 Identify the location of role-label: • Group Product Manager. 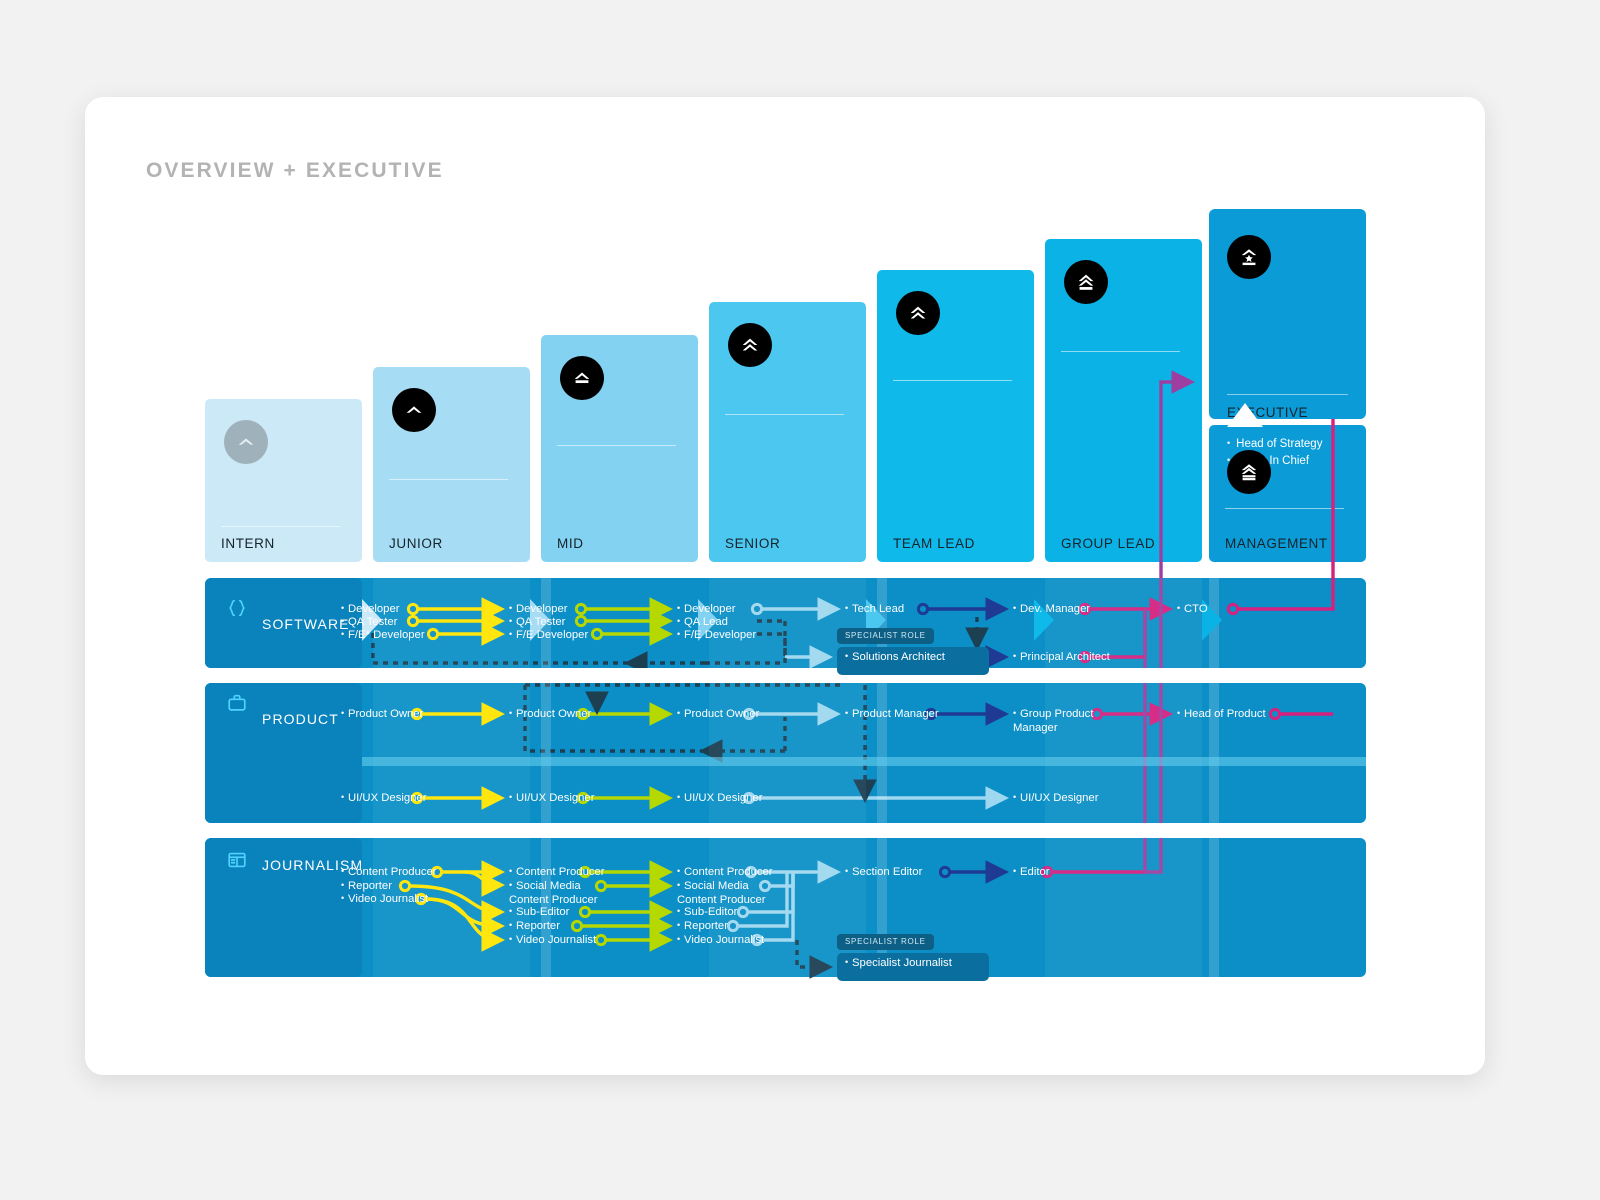
(1067, 721).